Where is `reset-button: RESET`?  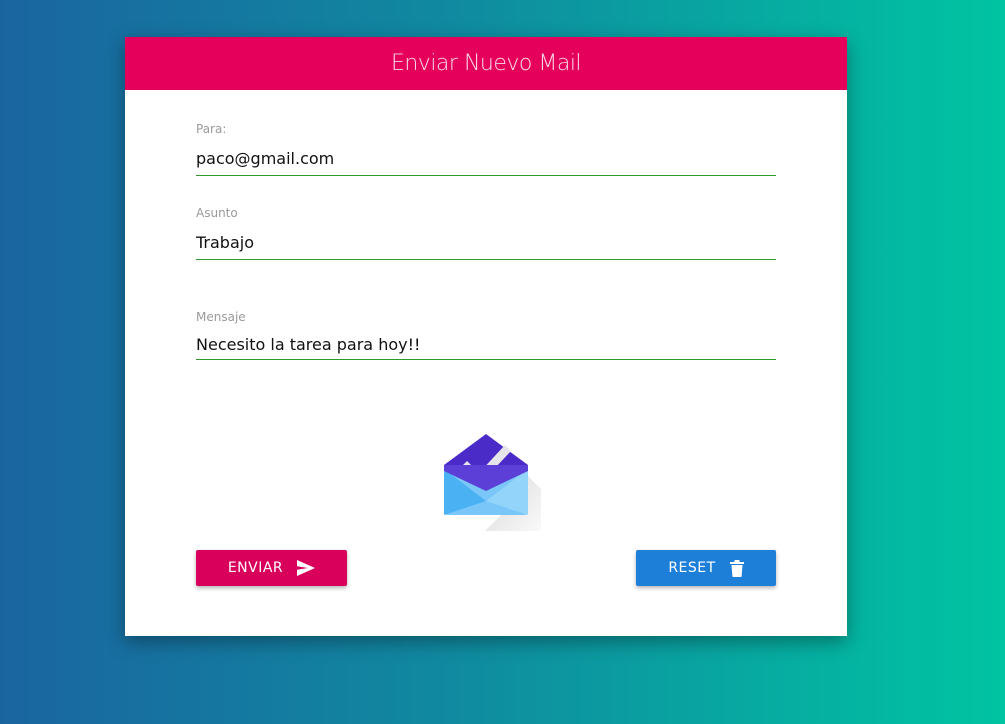
reset-button: RESET is located at coordinates (706, 568).